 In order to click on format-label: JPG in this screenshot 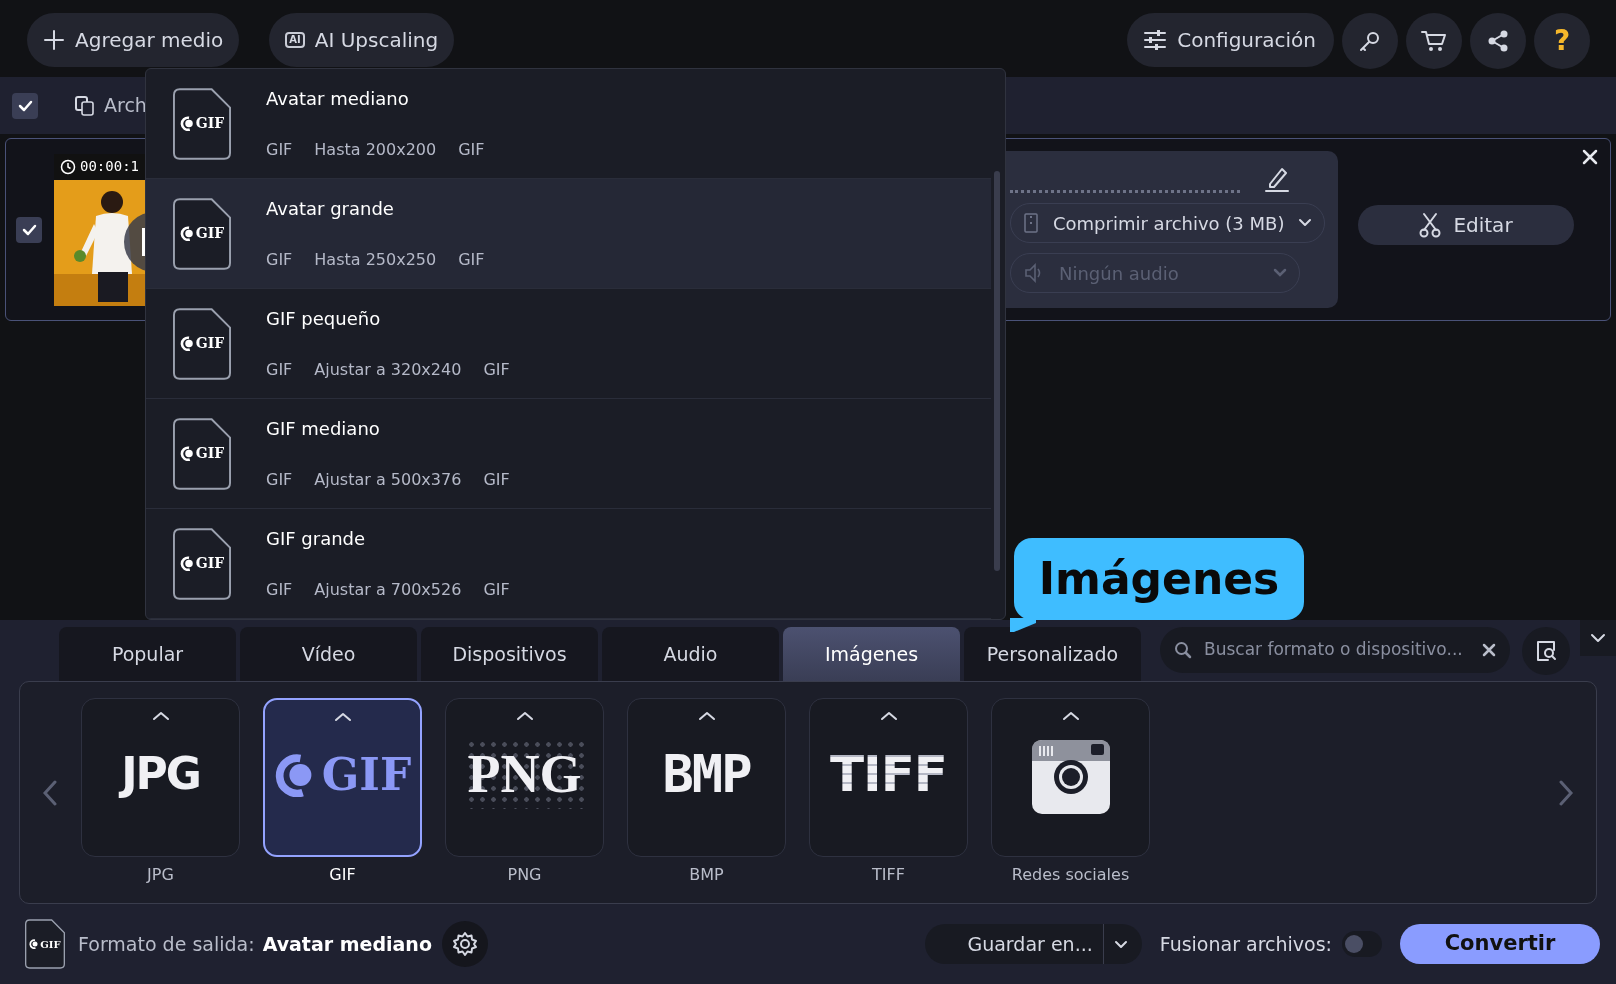, I will do `click(160, 875)`.